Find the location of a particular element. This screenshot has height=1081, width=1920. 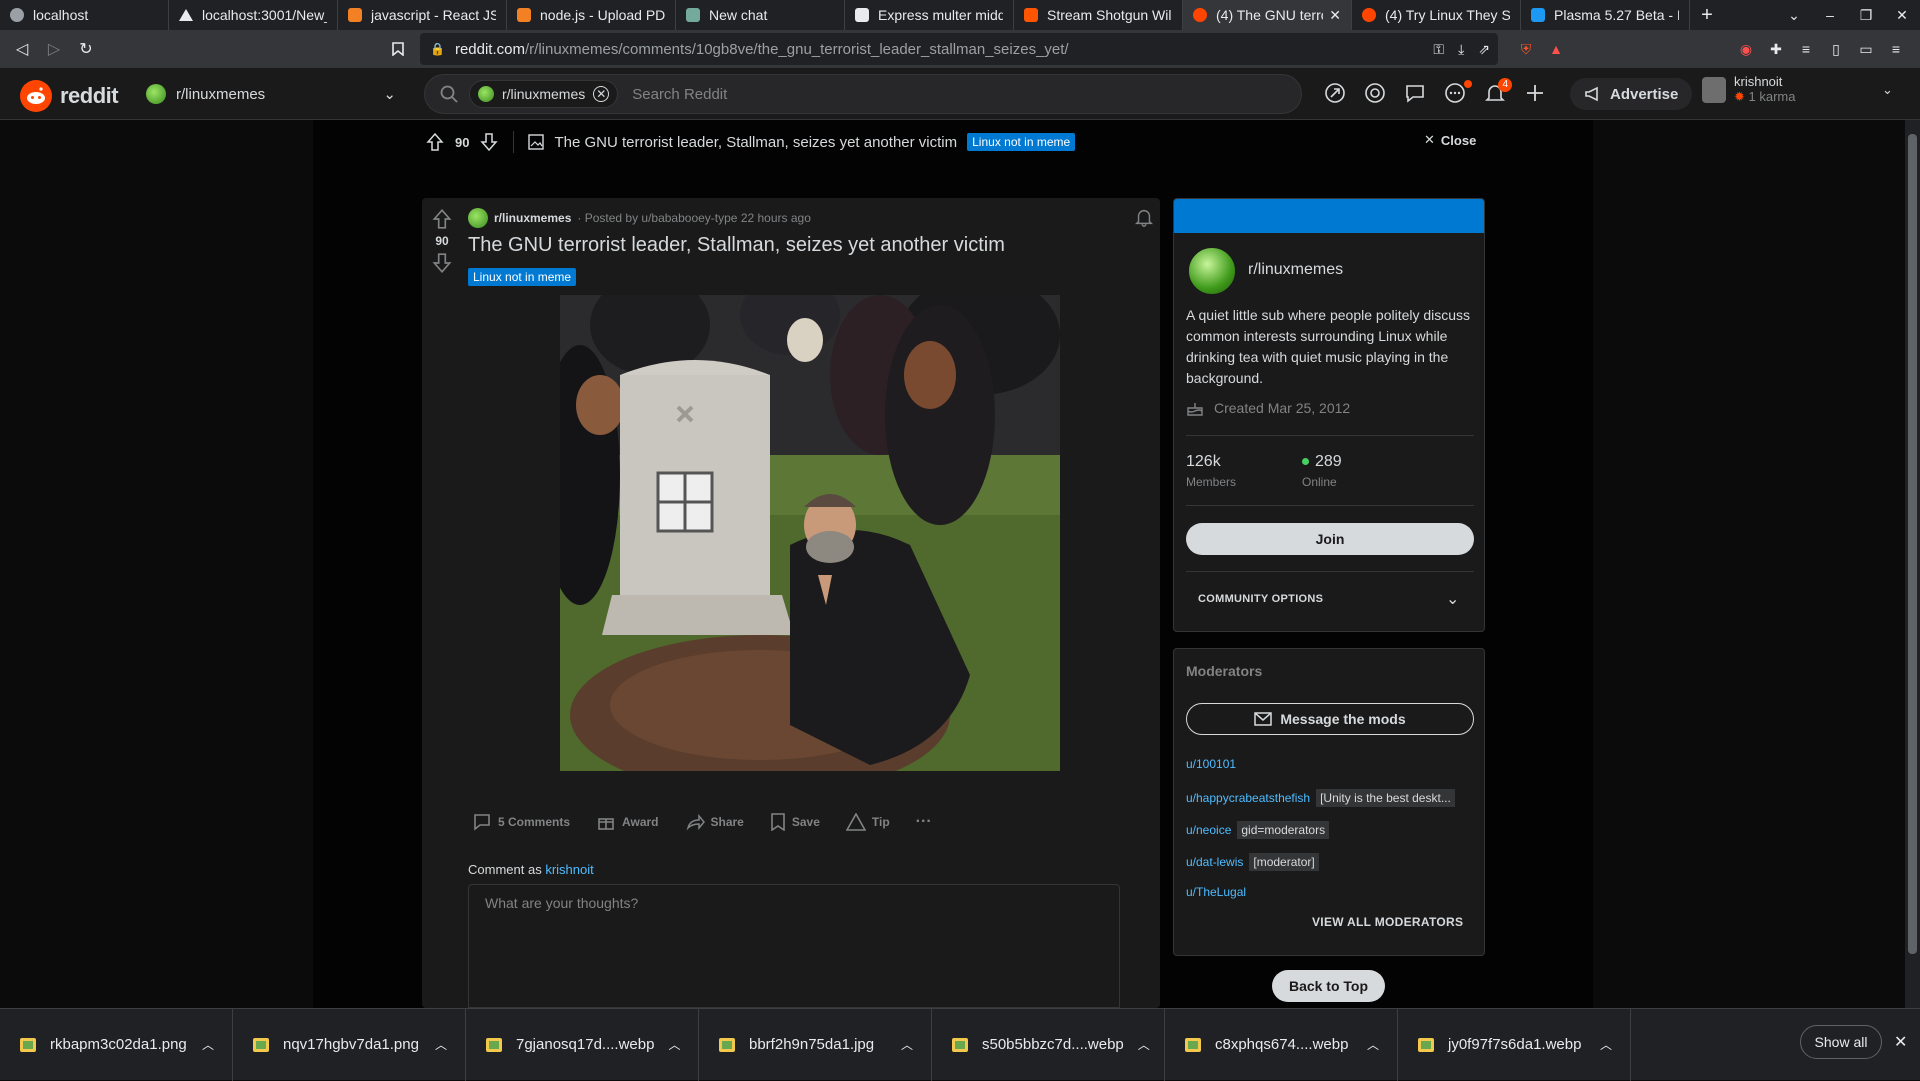

scrollbar is located at coordinates (1912, 564).